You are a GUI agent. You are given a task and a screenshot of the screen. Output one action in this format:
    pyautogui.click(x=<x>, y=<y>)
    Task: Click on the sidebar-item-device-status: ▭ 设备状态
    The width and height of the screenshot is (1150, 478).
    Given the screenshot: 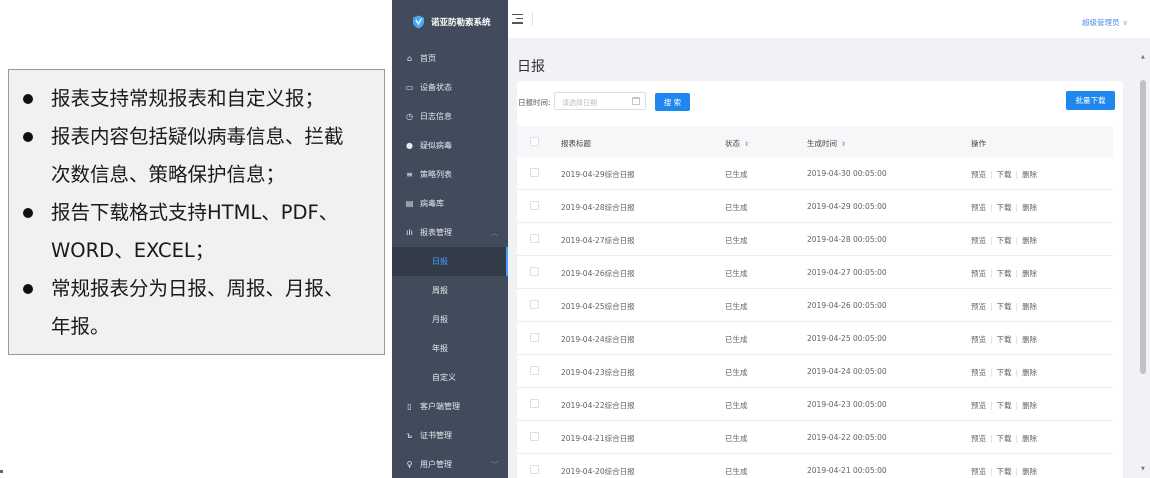 What is the action you would take?
    pyautogui.click(x=450, y=87)
    